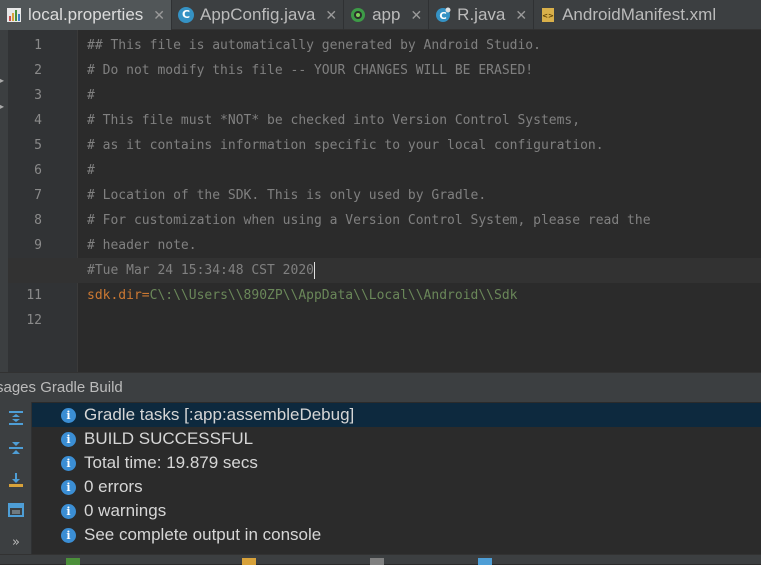  Describe the element at coordinates (125, 510) in the screenshot. I see `message-text: 0 warnings` at that location.